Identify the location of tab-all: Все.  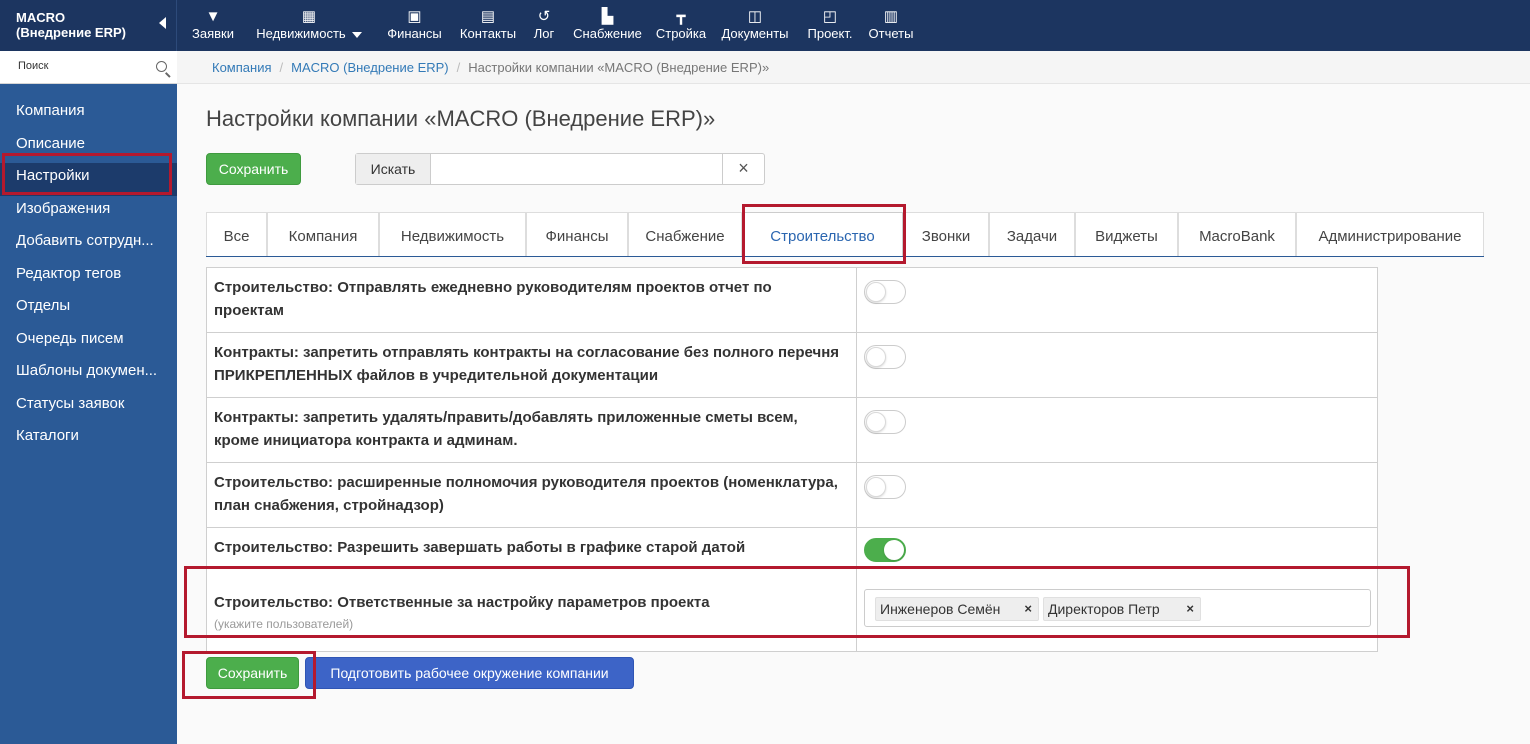
(236, 234).